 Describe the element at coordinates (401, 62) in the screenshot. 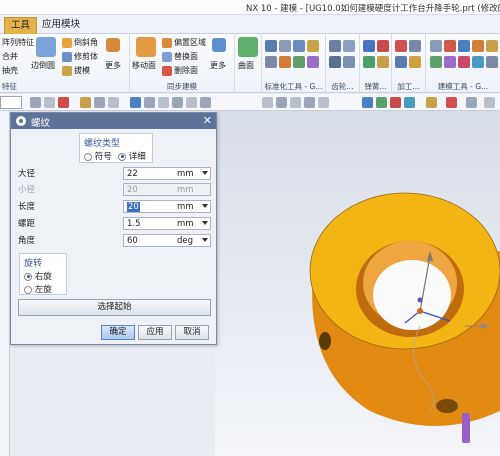

I see `thread-icon` at that location.